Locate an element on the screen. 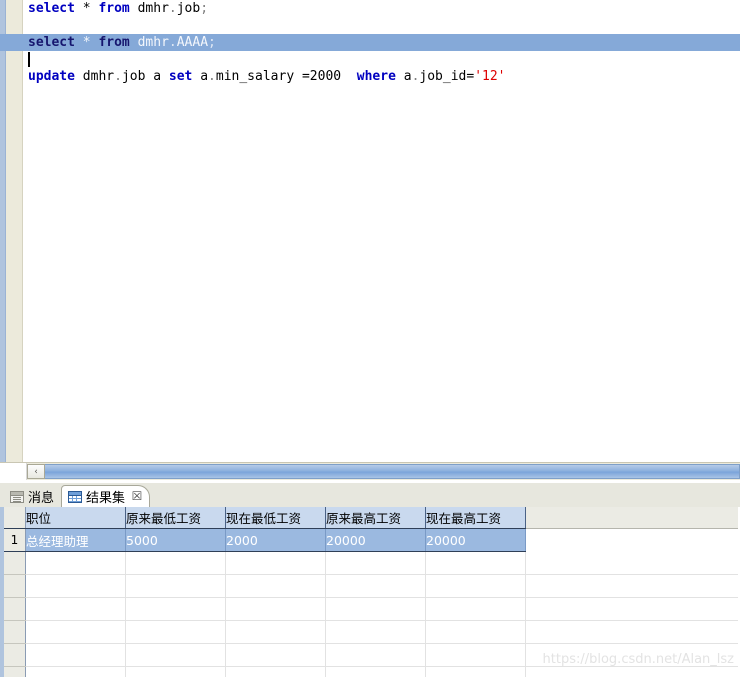 Image resolution: width=740 pixels, height=677 pixels. code-token: update is located at coordinates (51, 76).